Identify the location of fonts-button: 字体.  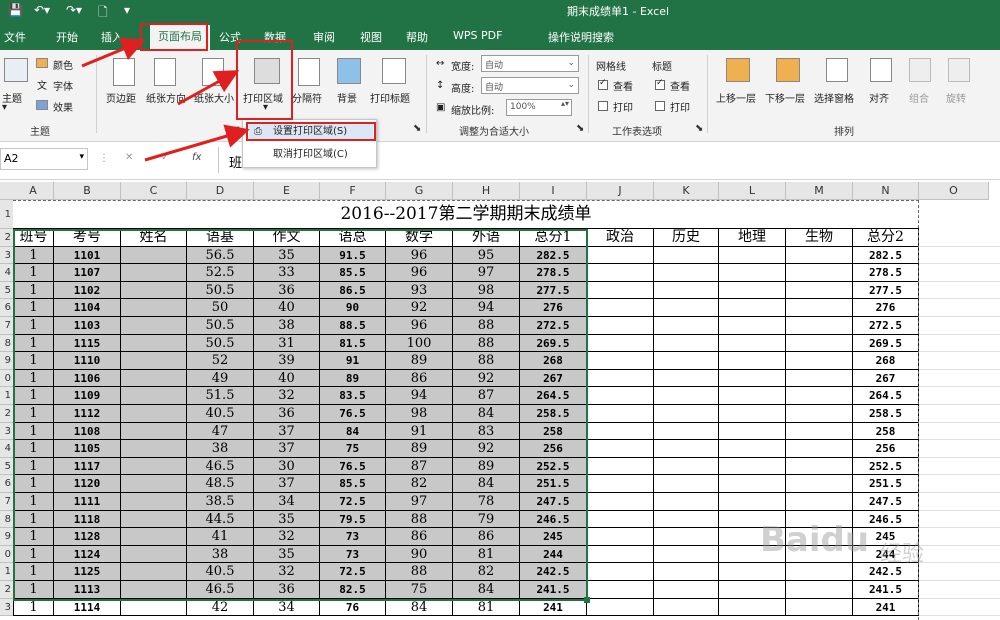
(63, 85).